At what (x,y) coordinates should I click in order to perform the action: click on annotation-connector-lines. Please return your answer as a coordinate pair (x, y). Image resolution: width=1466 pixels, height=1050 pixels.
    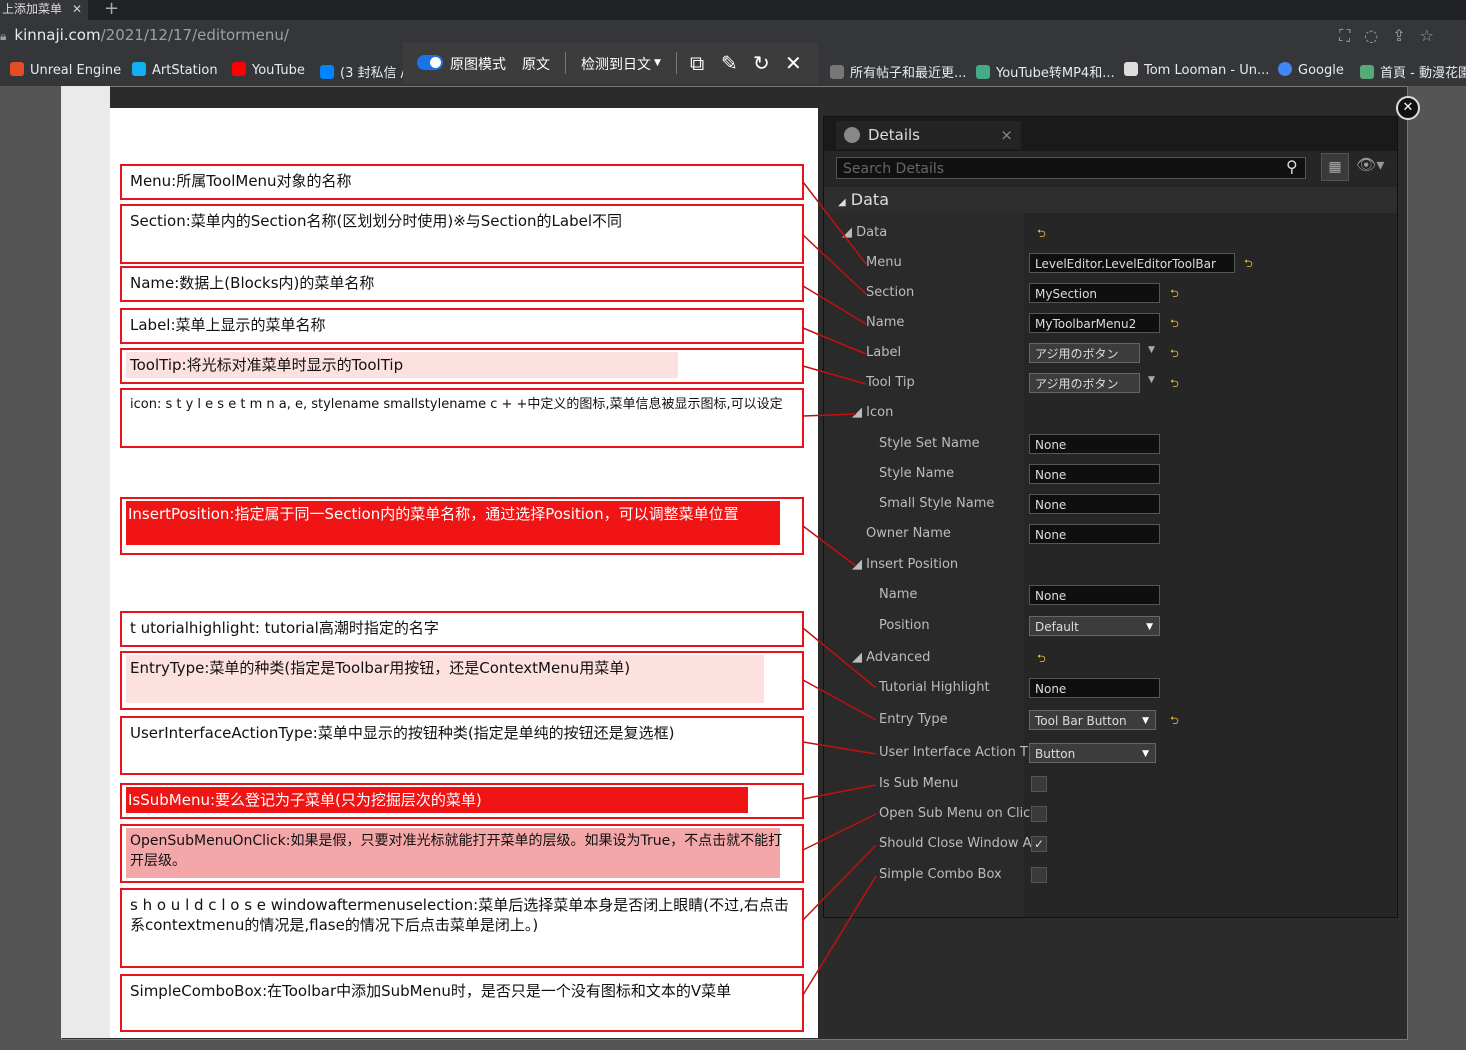
    Looking at the image, I should click on (839, 588).